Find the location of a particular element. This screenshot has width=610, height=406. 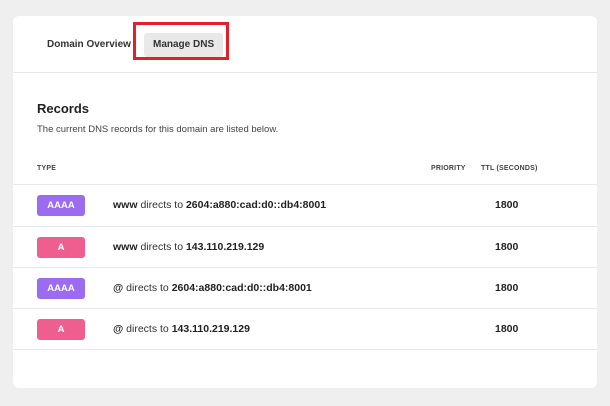

records-title: Records is located at coordinates (63, 108).